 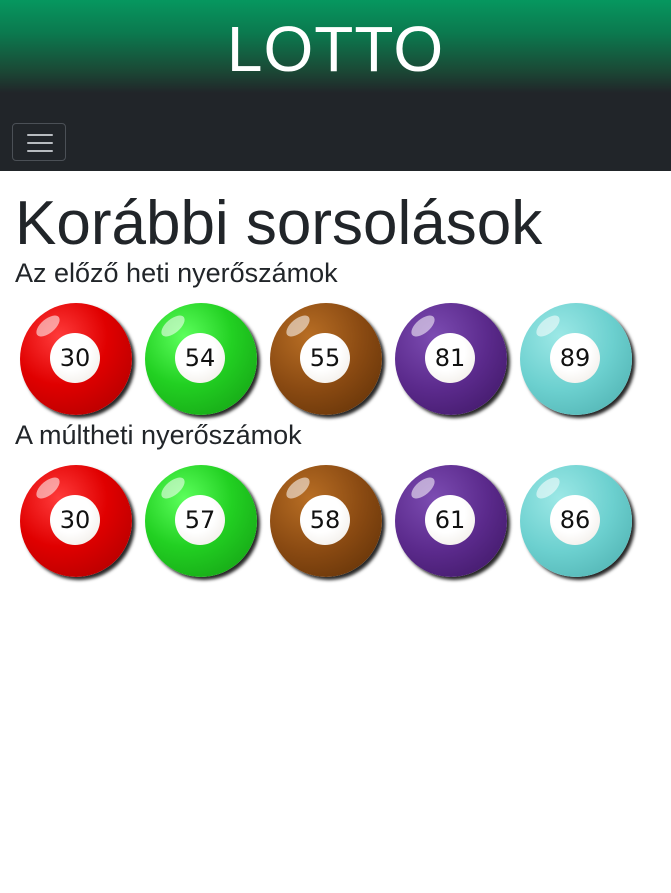 I want to click on lotto-ball: 81, so click(x=451, y=359).